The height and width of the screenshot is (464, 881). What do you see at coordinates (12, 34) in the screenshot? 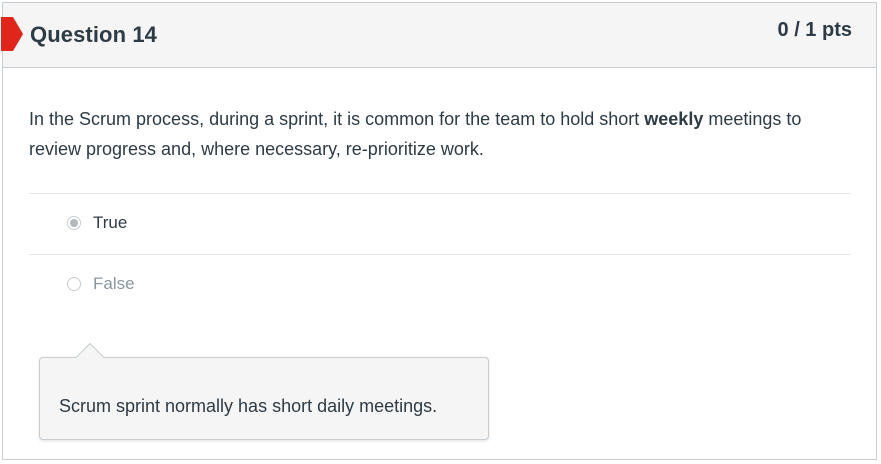
I see `incorrect-flag-icon` at bounding box center [12, 34].